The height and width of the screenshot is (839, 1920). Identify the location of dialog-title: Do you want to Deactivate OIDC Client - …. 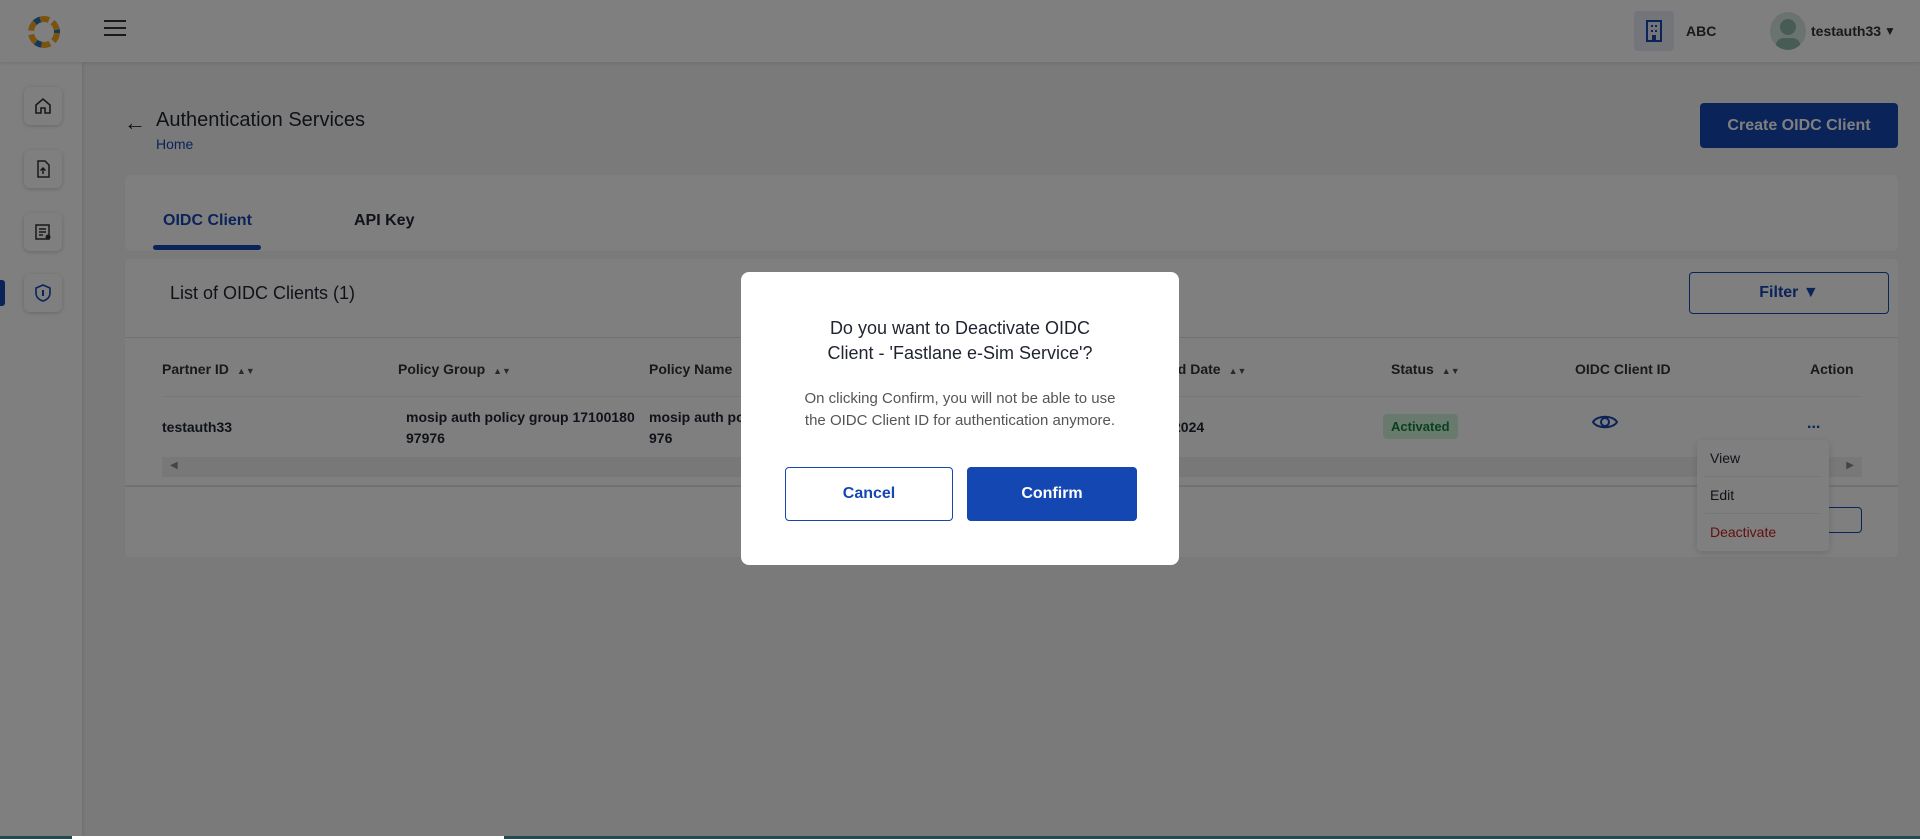
(960, 340).